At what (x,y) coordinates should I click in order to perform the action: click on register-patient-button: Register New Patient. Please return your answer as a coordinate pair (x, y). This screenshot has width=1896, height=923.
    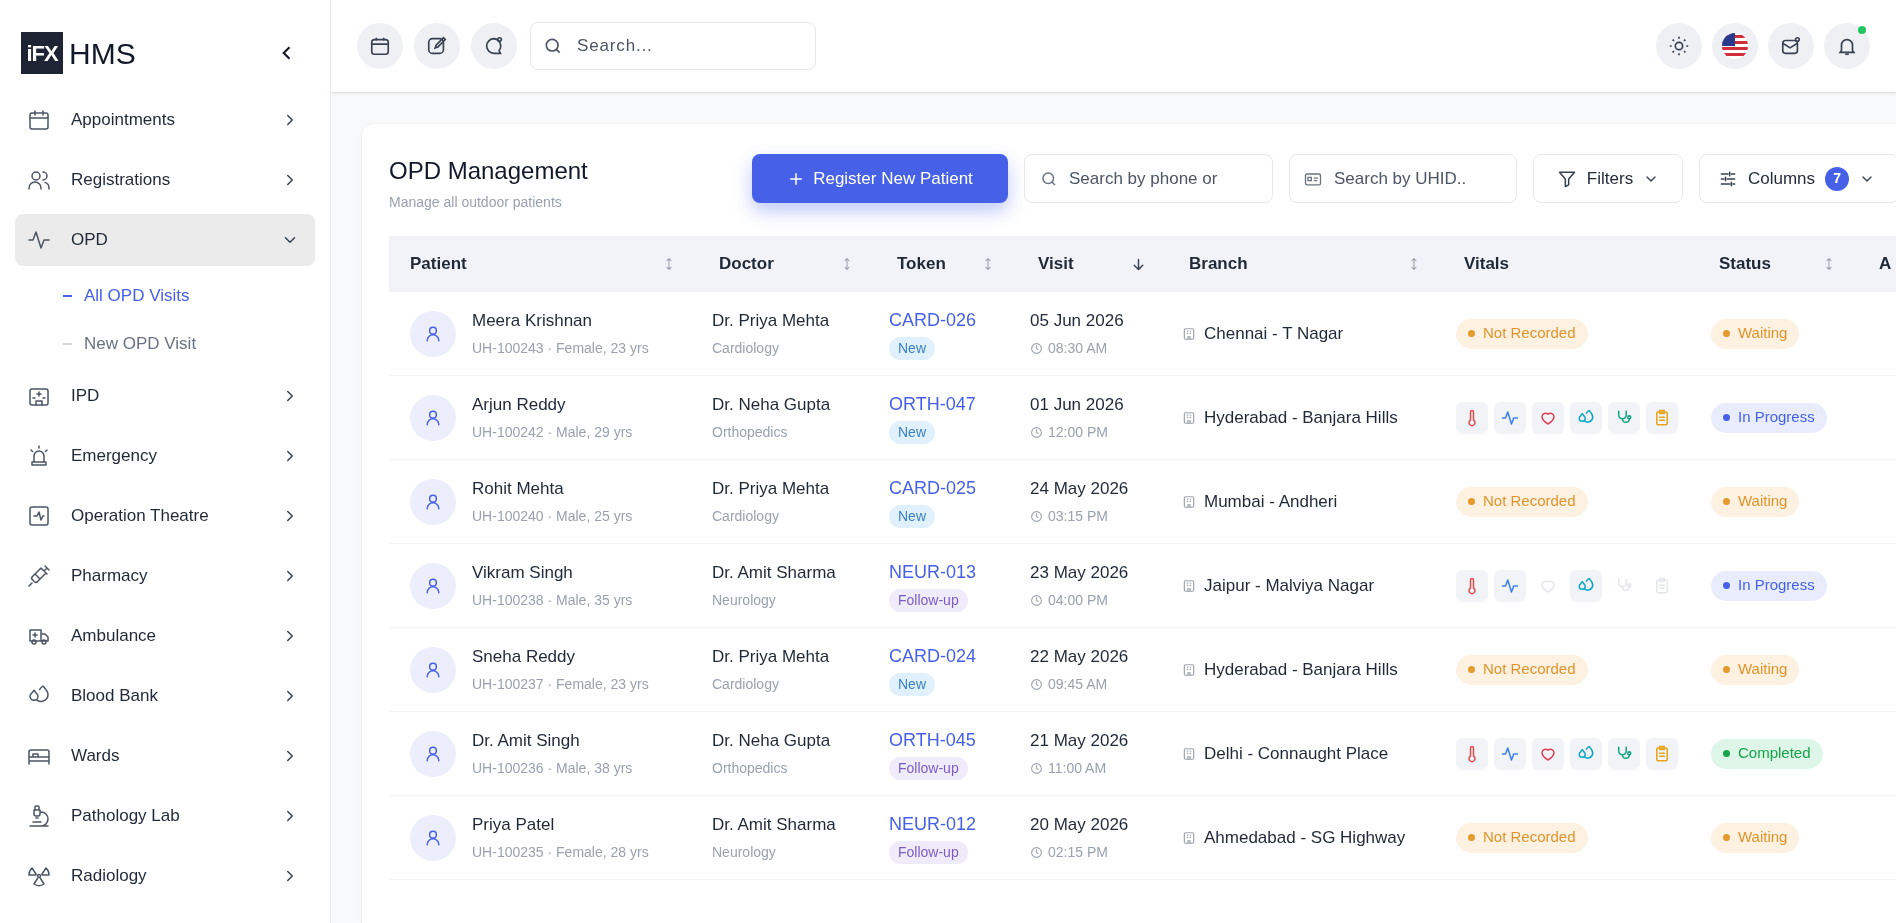
    Looking at the image, I should click on (880, 178).